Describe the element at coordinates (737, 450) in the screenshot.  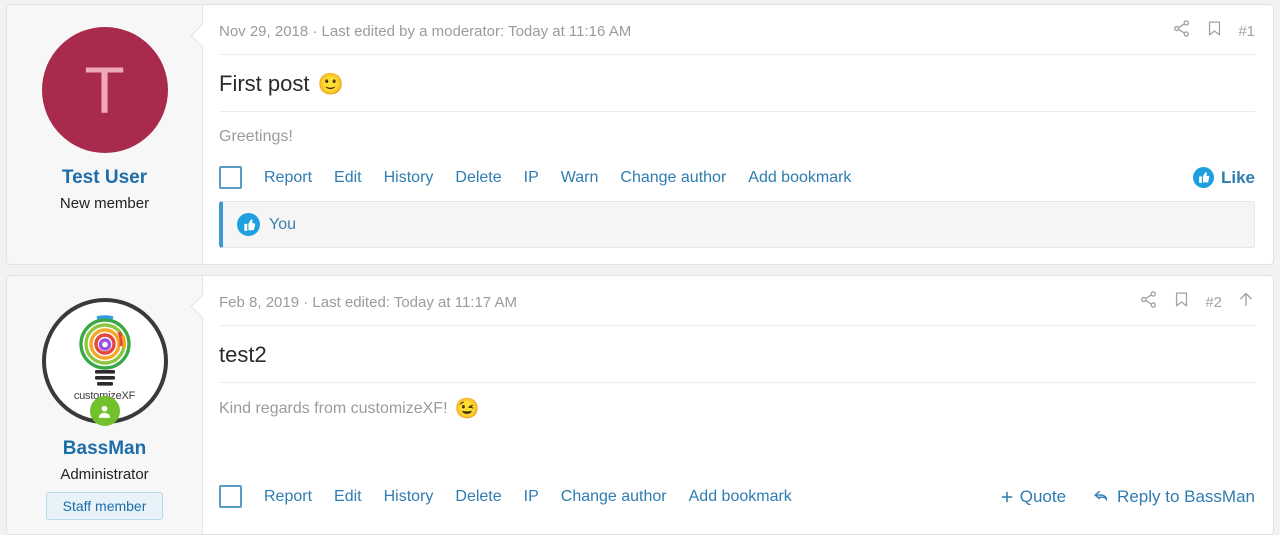
I see `post-body-spacer` at that location.